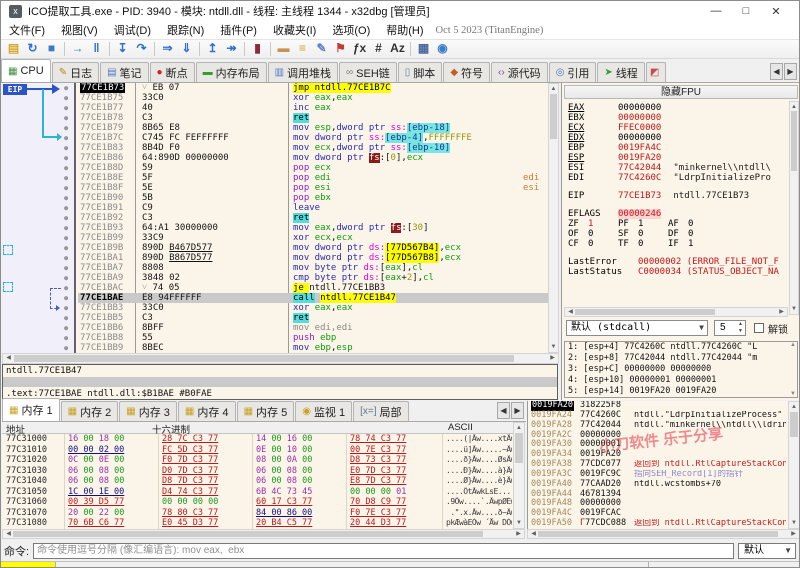 This screenshot has width=800, height=568. I want to click on stop-icon: ■, so click(51, 49).